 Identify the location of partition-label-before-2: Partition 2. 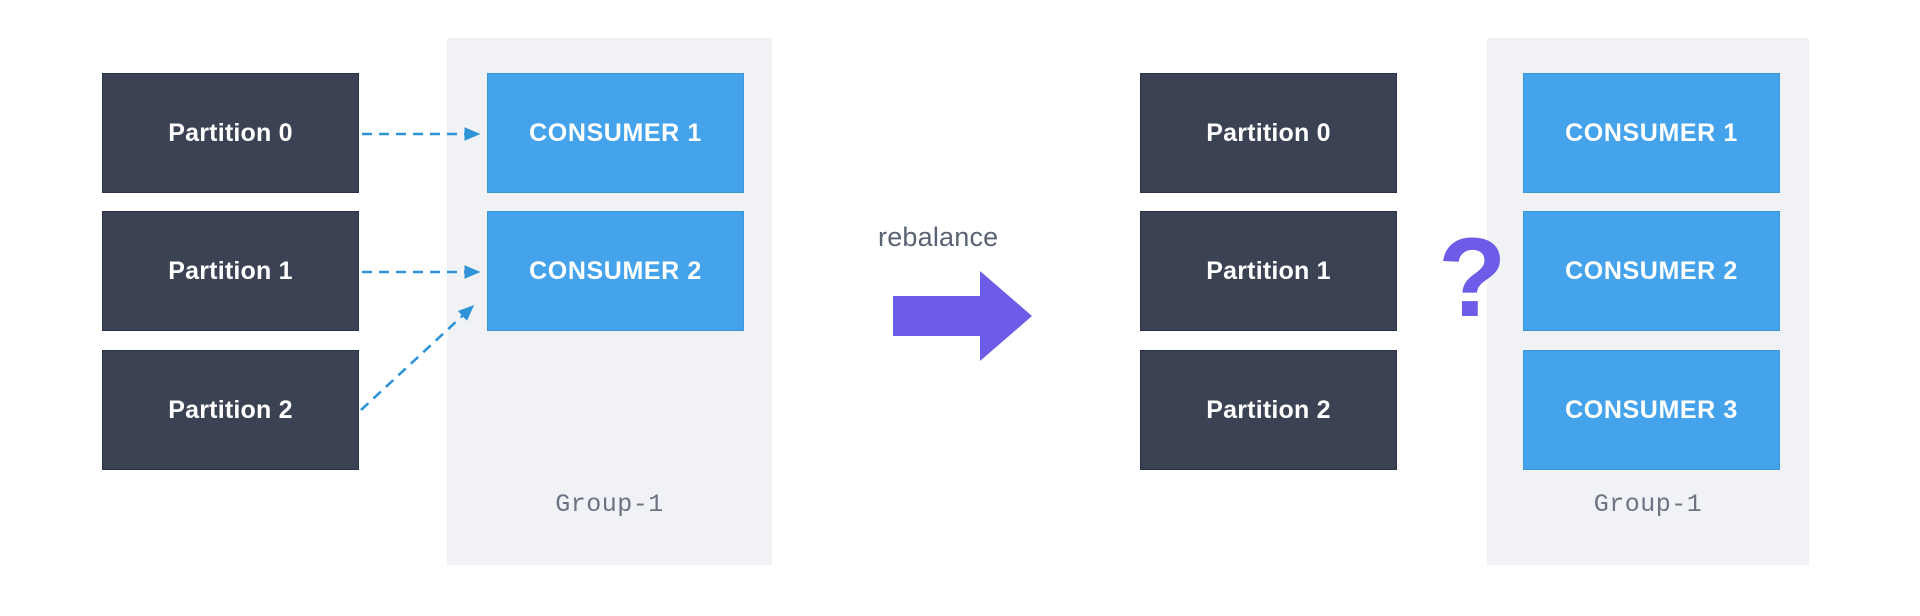
(230, 409).